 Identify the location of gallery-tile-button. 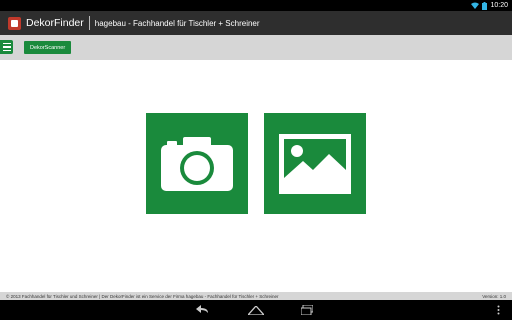
(315, 163).